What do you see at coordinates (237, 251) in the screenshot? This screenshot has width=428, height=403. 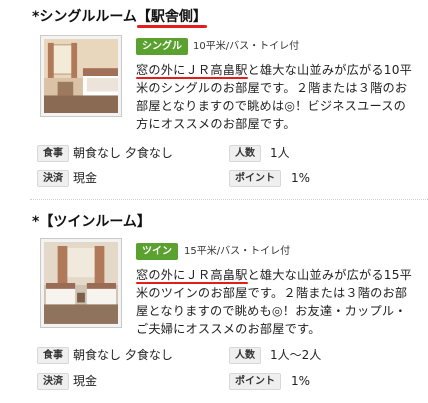 I see `room-spec: 15平米/バス・トイレ付` at bounding box center [237, 251].